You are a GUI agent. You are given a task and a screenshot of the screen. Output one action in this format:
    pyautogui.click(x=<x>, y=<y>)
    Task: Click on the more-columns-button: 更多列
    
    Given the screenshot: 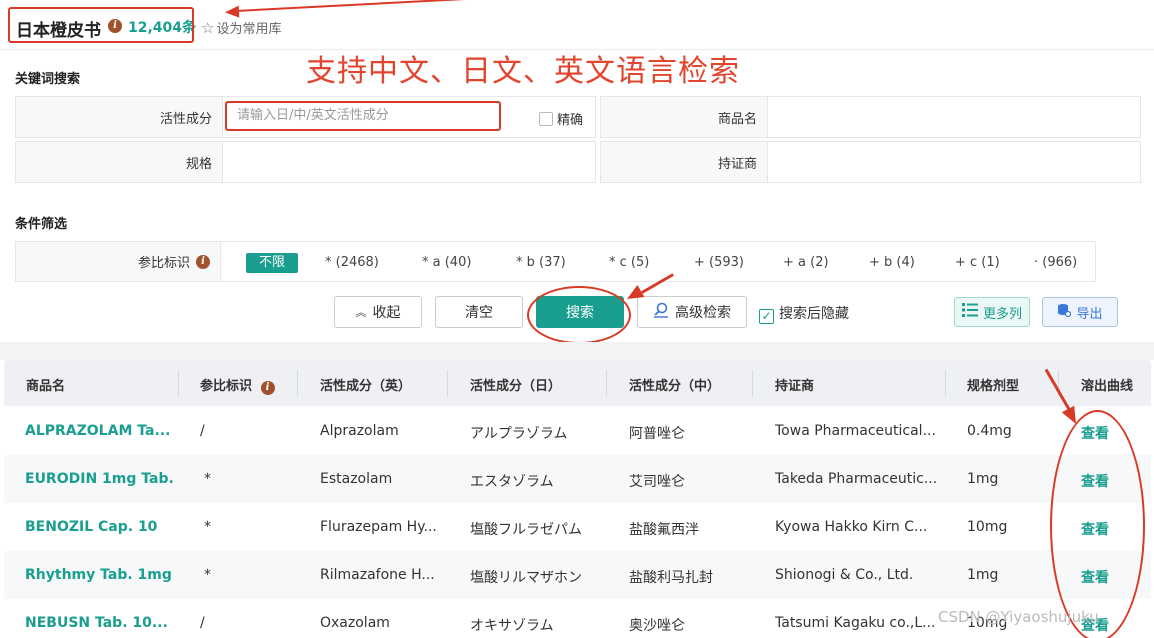 What is the action you would take?
    pyautogui.click(x=992, y=312)
    